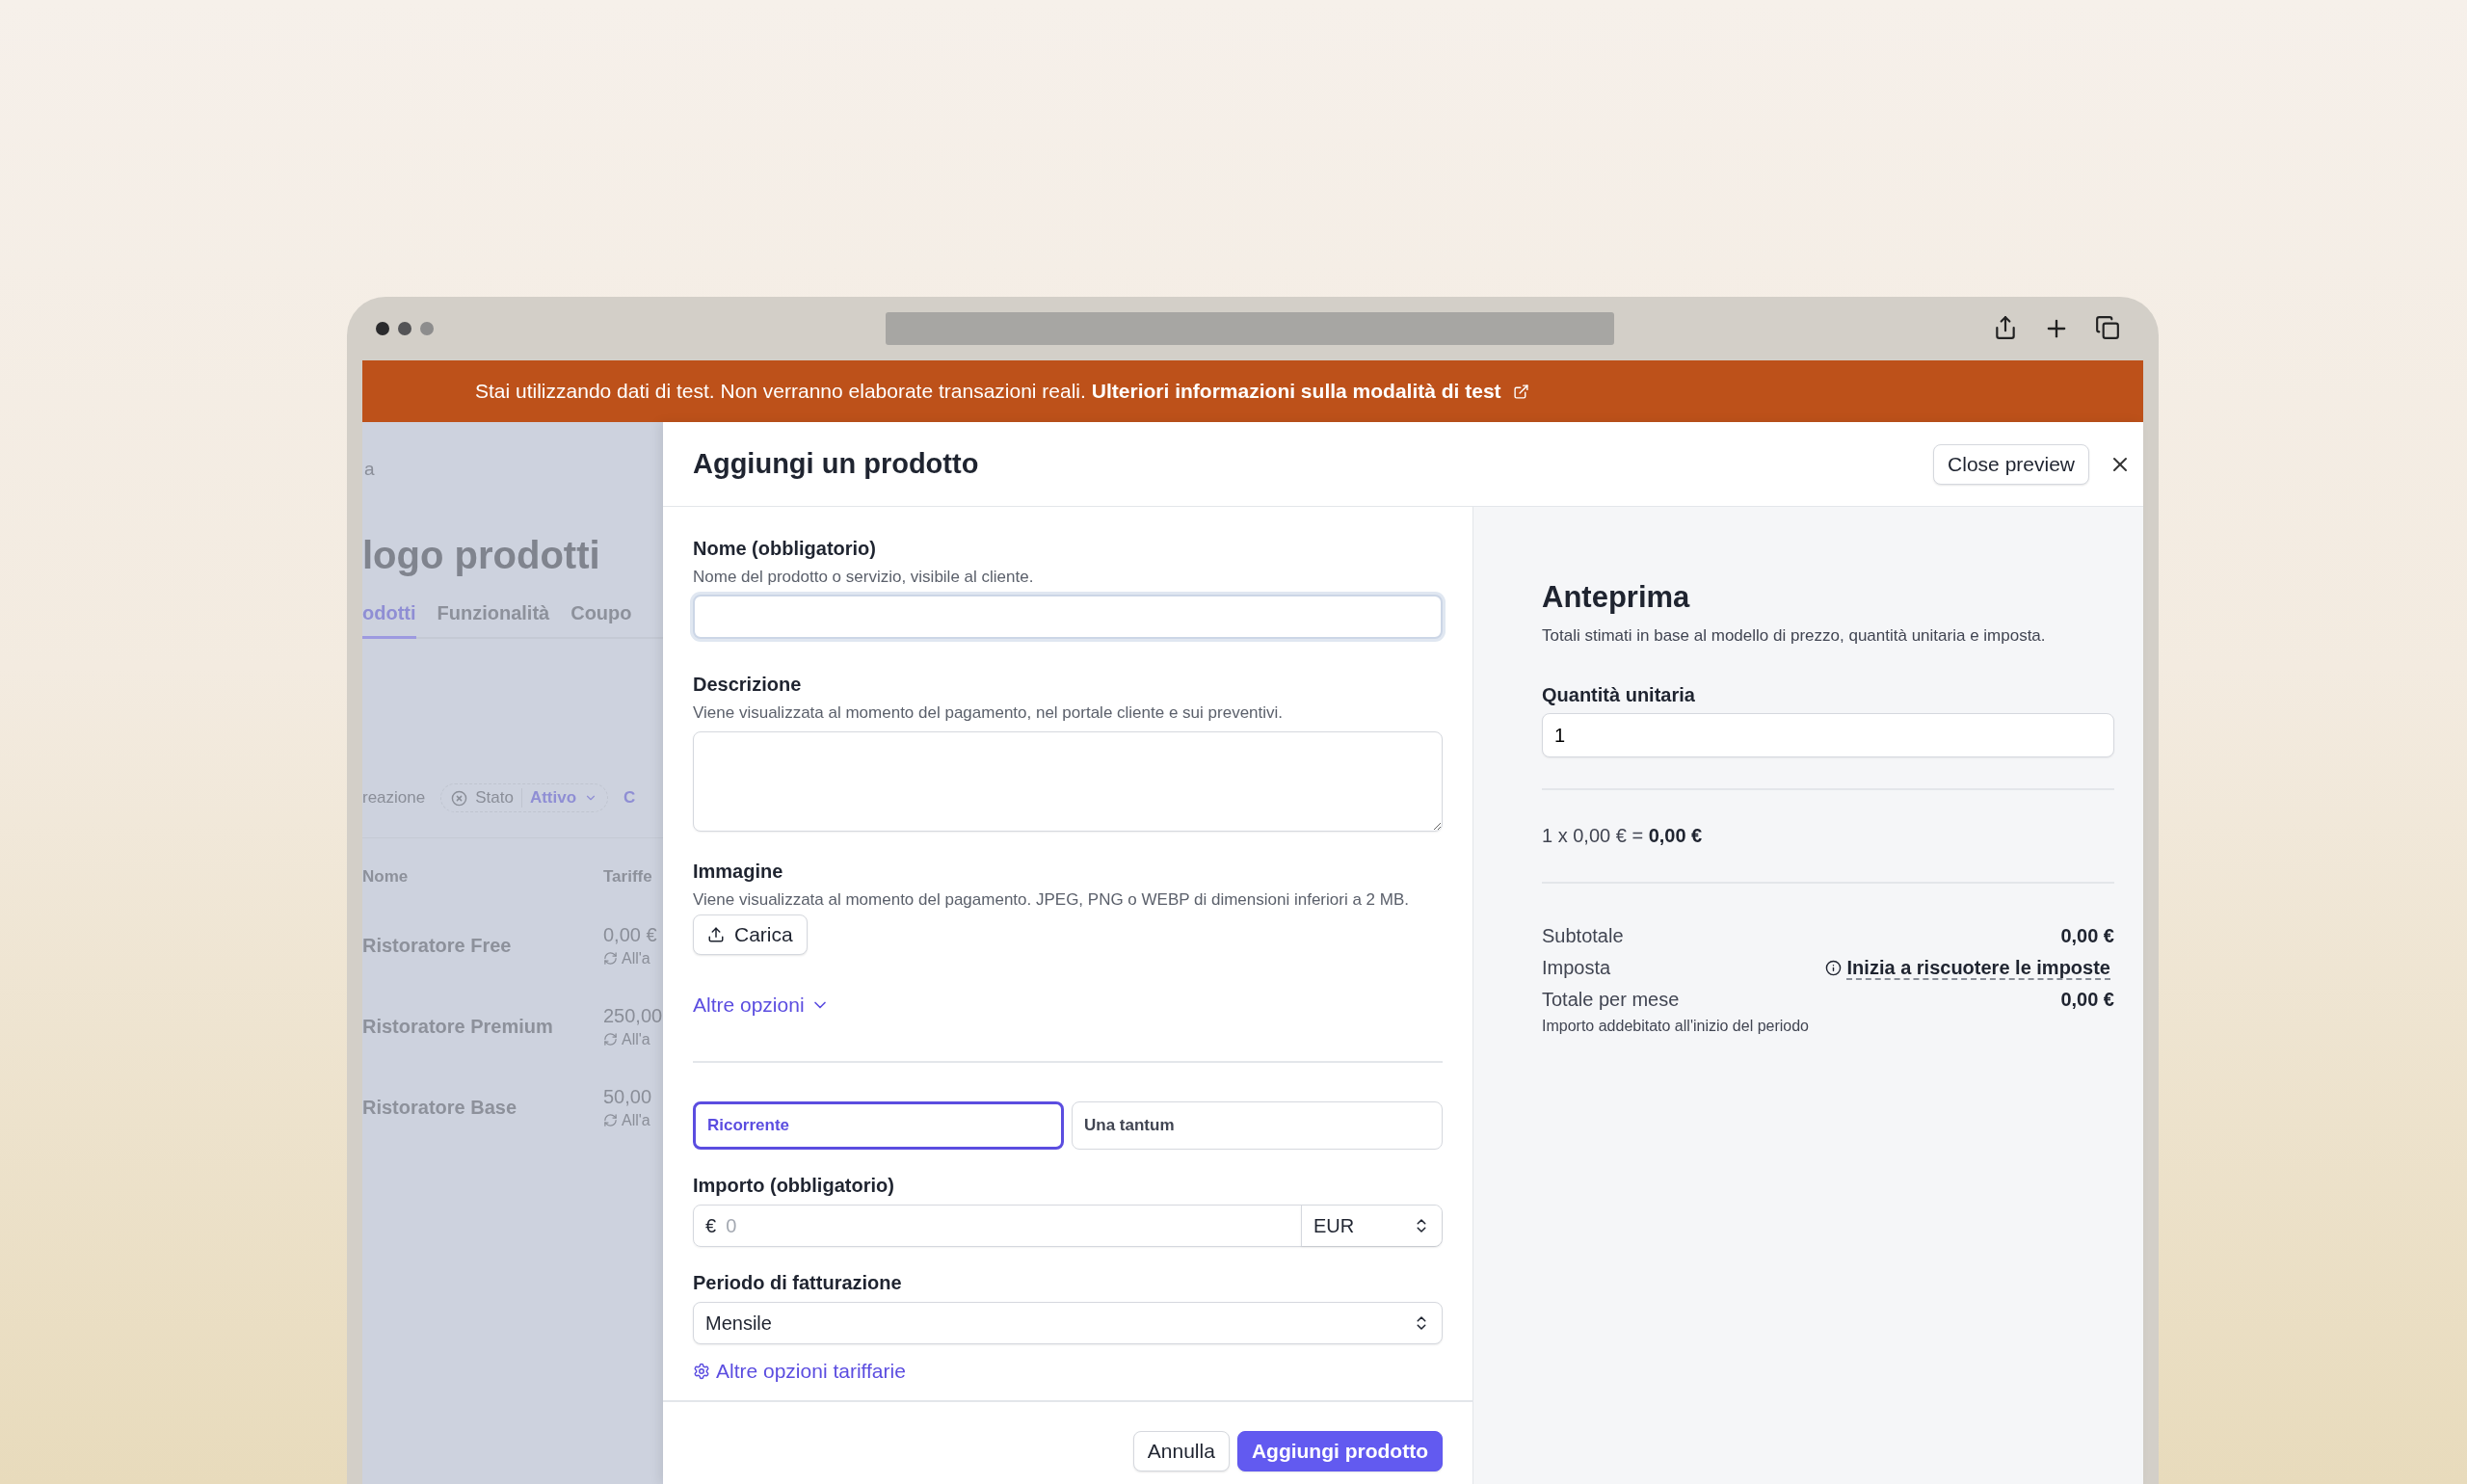  Describe the element at coordinates (1257, 1125) in the screenshot. I see `price-type-option: Una tantum` at that location.